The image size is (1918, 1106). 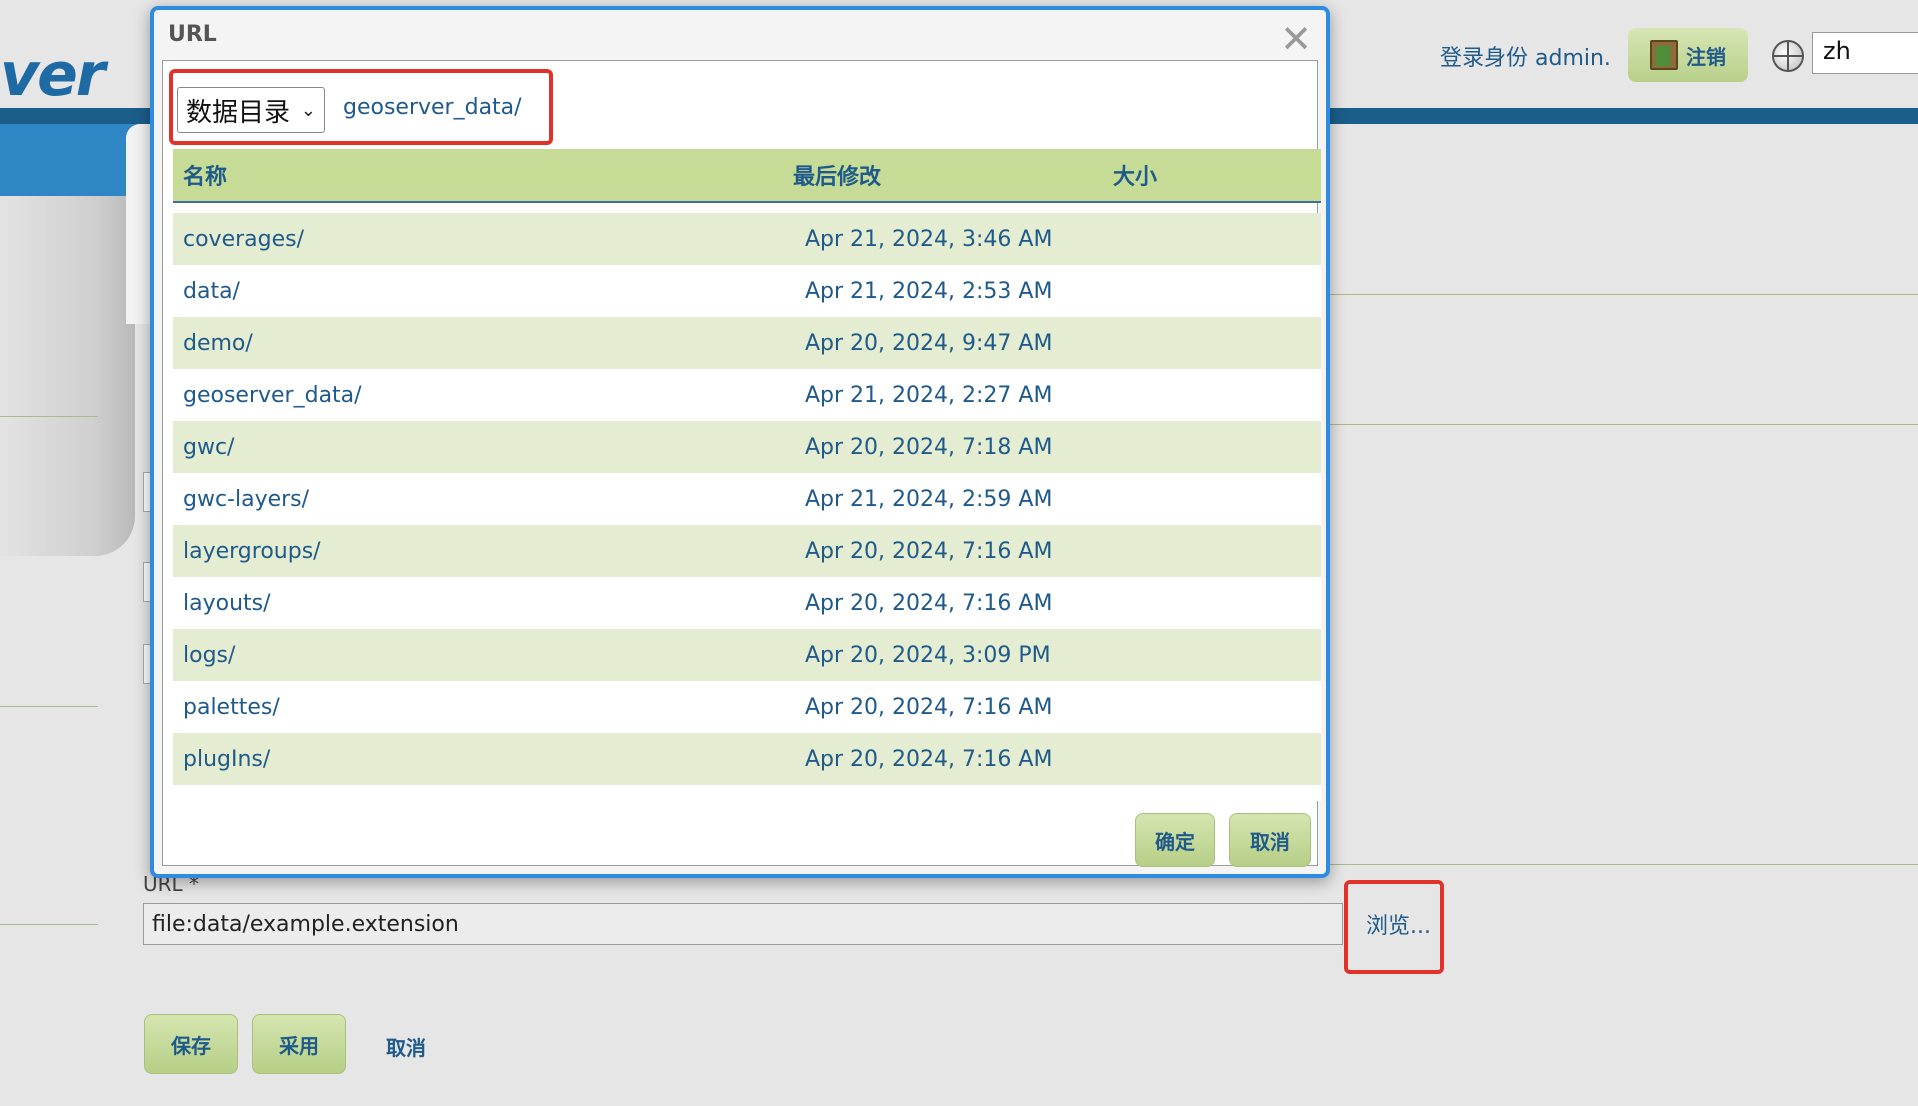 What do you see at coordinates (953, 800) in the screenshot?
I see `file-modified: Apr 20, 2024, 3:39 PM` at bounding box center [953, 800].